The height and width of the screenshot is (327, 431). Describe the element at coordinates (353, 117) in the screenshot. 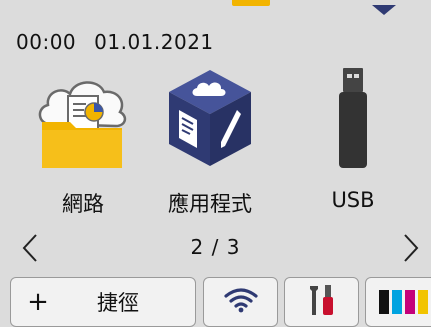

I see `usb-drive-icon` at that location.